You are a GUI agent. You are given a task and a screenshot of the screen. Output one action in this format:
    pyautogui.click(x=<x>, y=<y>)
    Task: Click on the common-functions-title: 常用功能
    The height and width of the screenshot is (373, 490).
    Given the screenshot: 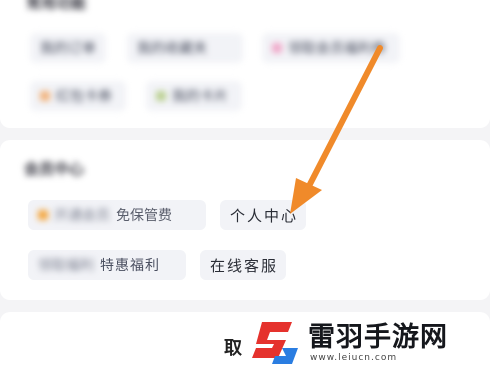 What is the action you would take?
    pyautogui.click(x=56, y=6)
    